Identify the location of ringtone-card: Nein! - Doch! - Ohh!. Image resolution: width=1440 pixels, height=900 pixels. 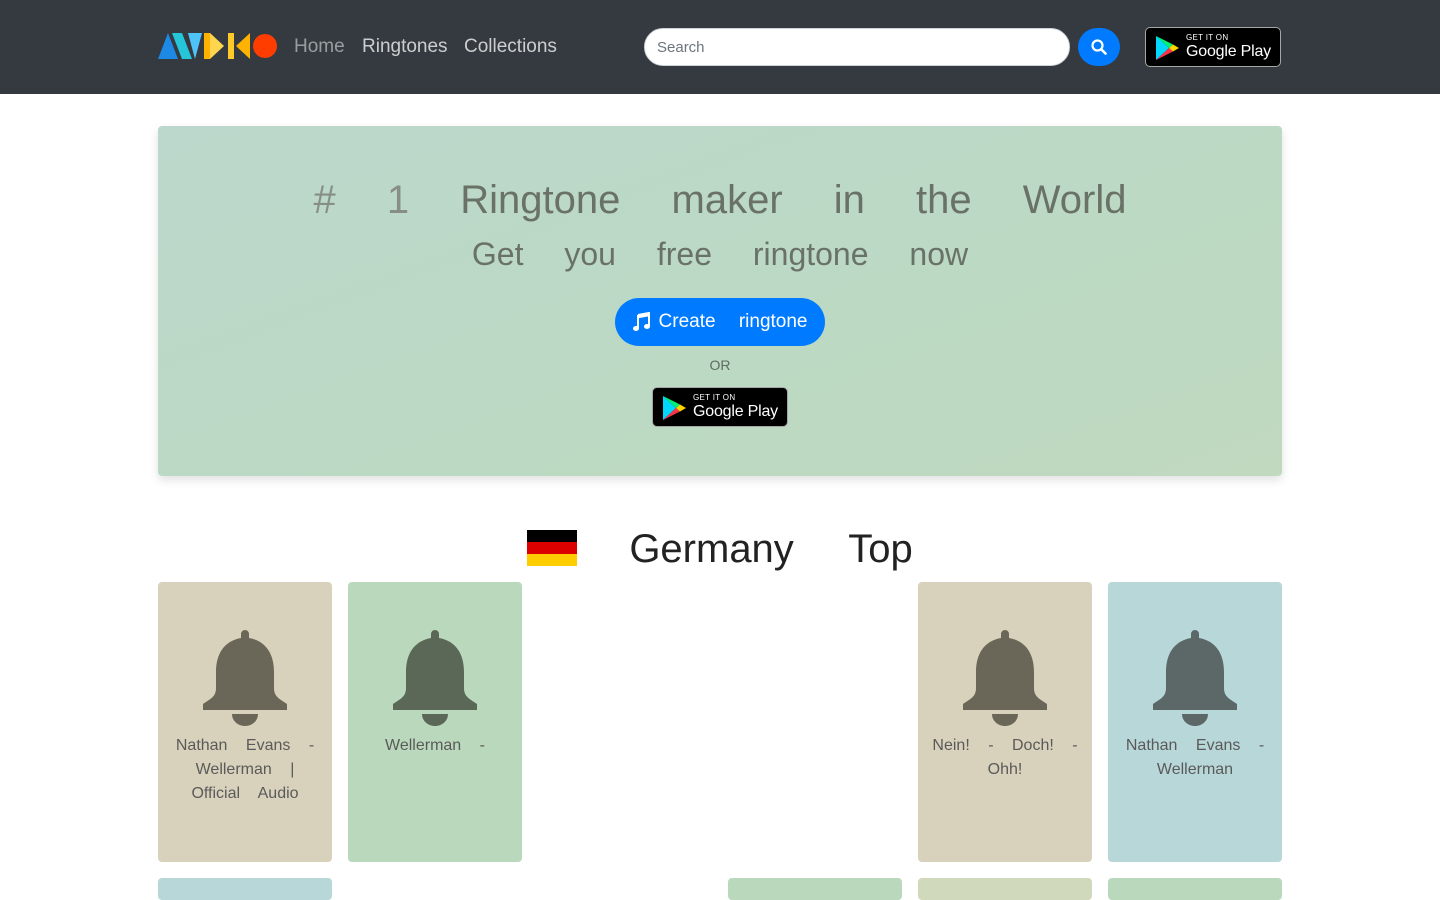
(1005, 722).